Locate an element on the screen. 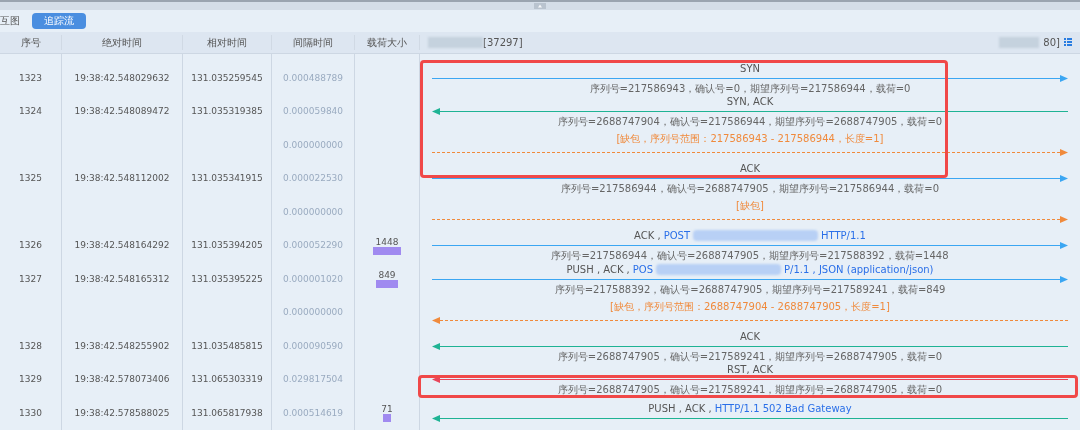 The image size is (1080, 430). view-tab: 互图 is located at coordinates (10, 21).